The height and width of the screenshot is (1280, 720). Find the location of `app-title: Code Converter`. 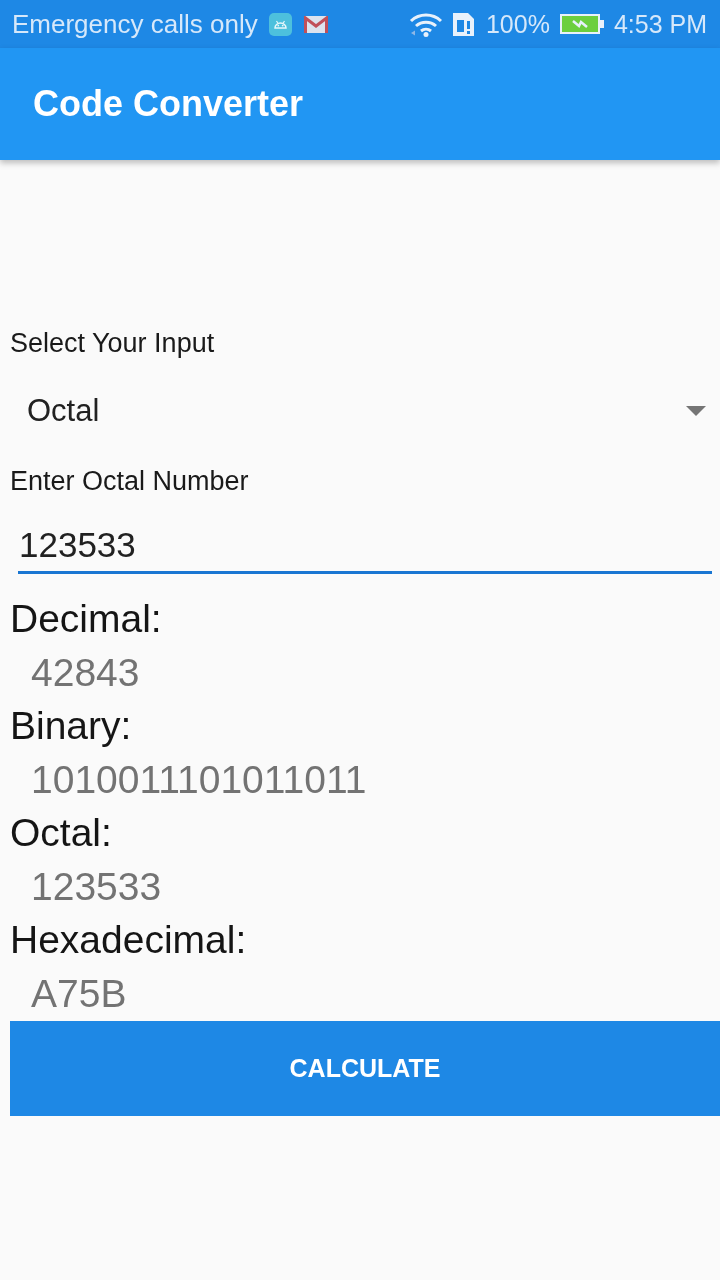

app-title: Code Converter is located at coordinates (168, 104).